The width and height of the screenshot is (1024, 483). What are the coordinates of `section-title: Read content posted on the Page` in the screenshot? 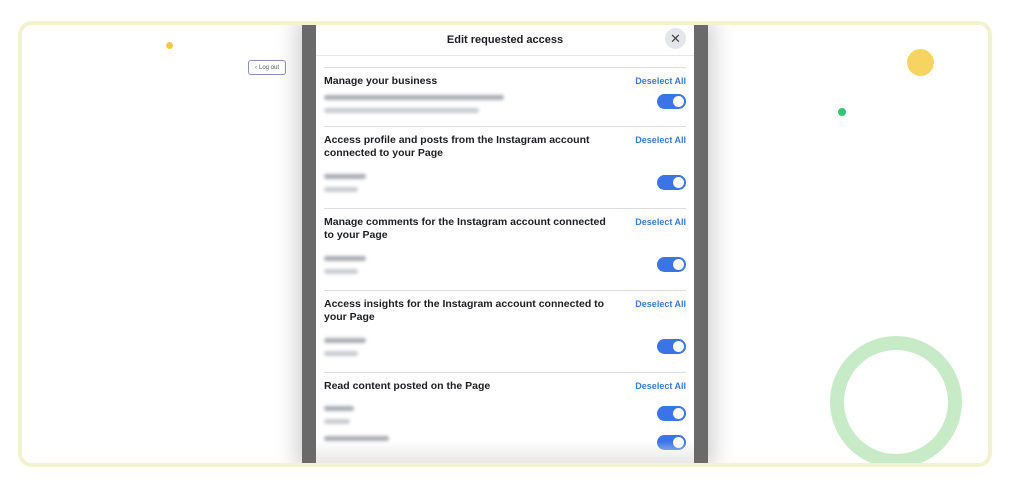 It's located at (407, 386).